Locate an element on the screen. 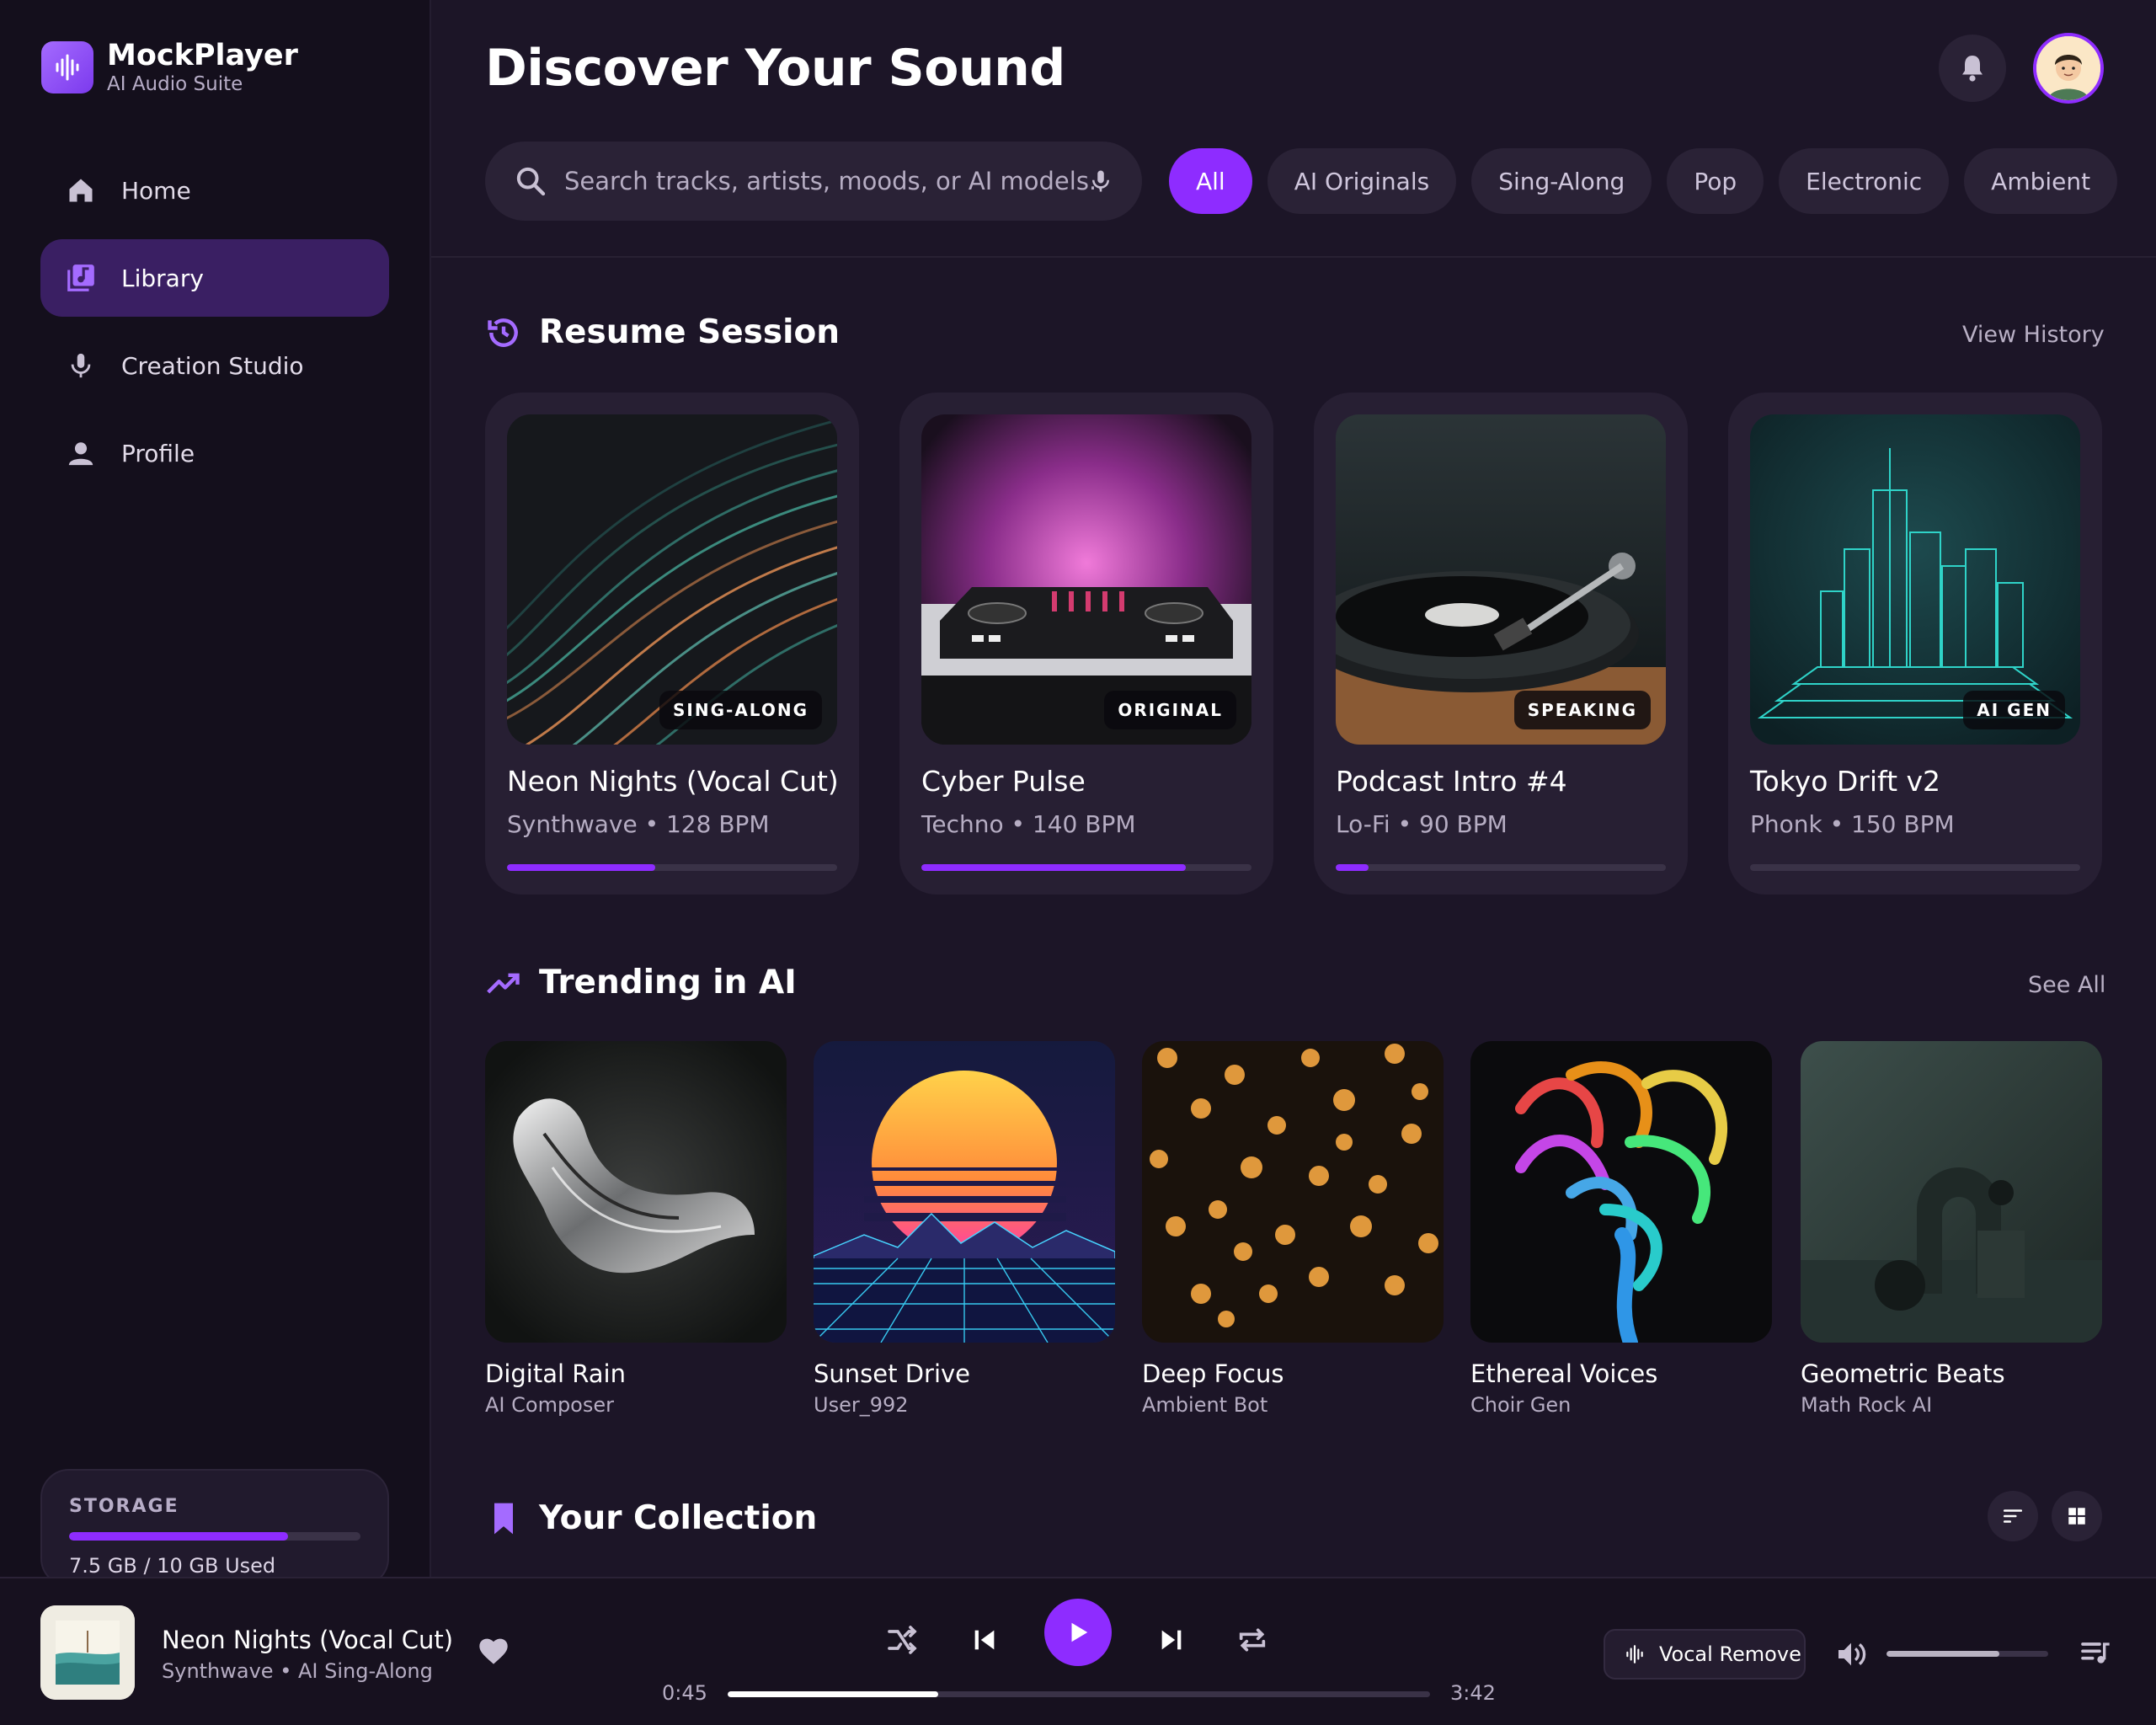 This screenshot has height=1725, width=2156. filter-chip-pop: Pop is located at coordinates (1715, 181).